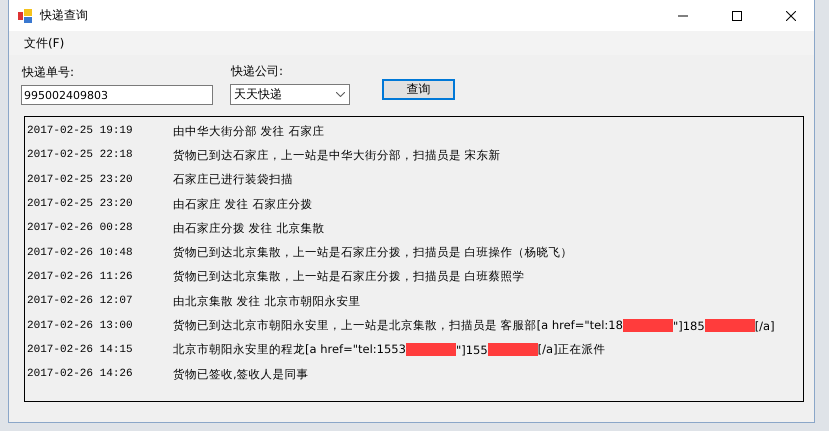 The image size is (829, 431). Describe the element at coordinates (791, 15) in the screenshot. I see `close-icon` at that location.